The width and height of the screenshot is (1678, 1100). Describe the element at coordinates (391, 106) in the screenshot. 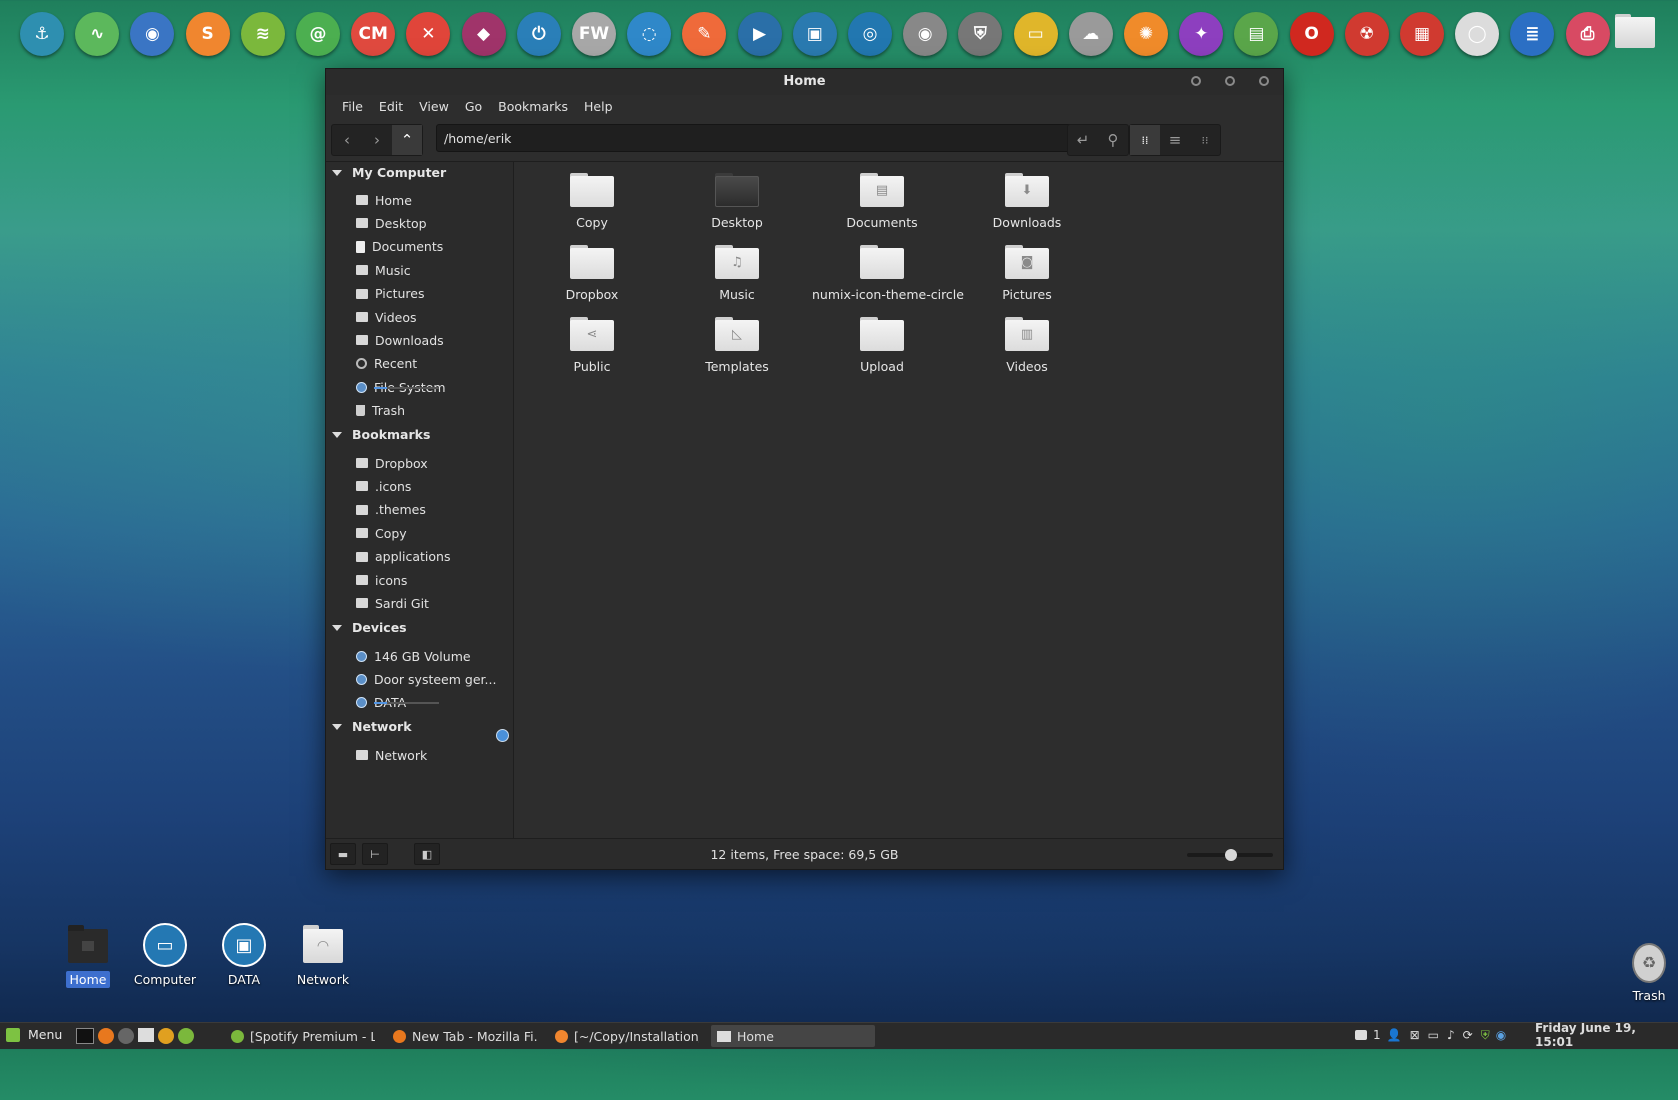

I see `menu-edit: Edit` at that location.